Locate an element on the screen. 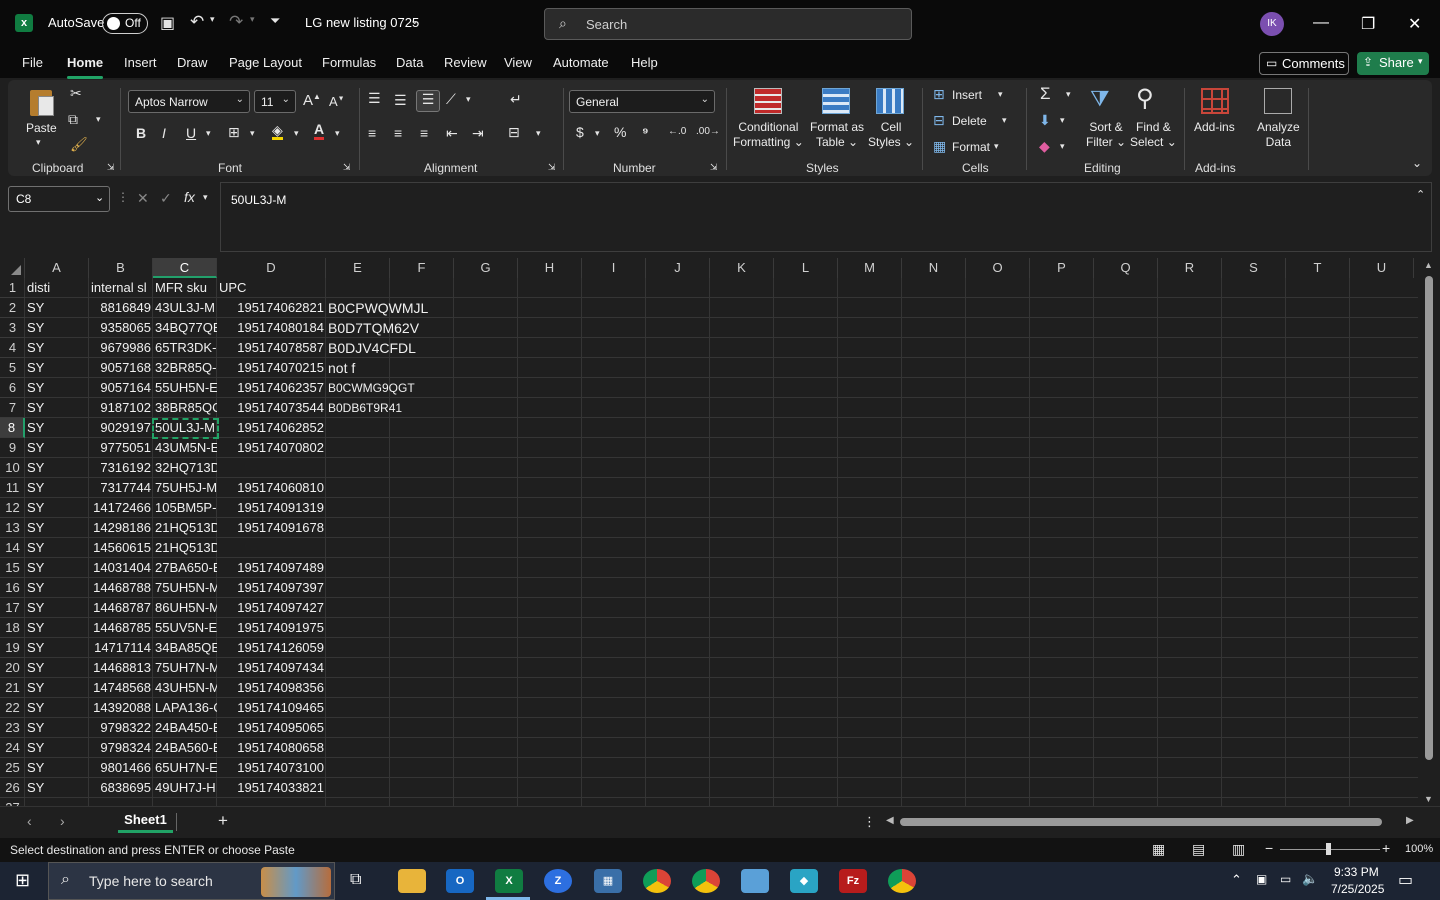 The image size is (1440, 900). row-header-27: 27 is located at coordinates (12, 802).